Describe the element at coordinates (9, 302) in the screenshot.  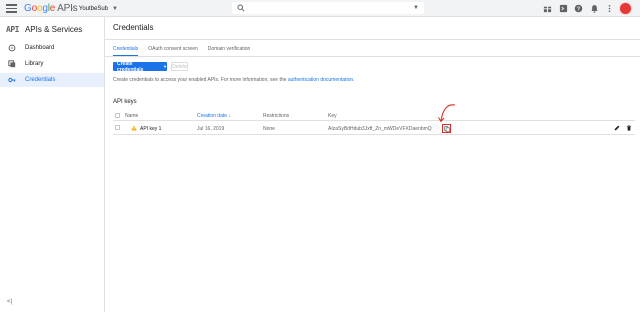
I see `collapse-sidebar-button: <|` at that location.